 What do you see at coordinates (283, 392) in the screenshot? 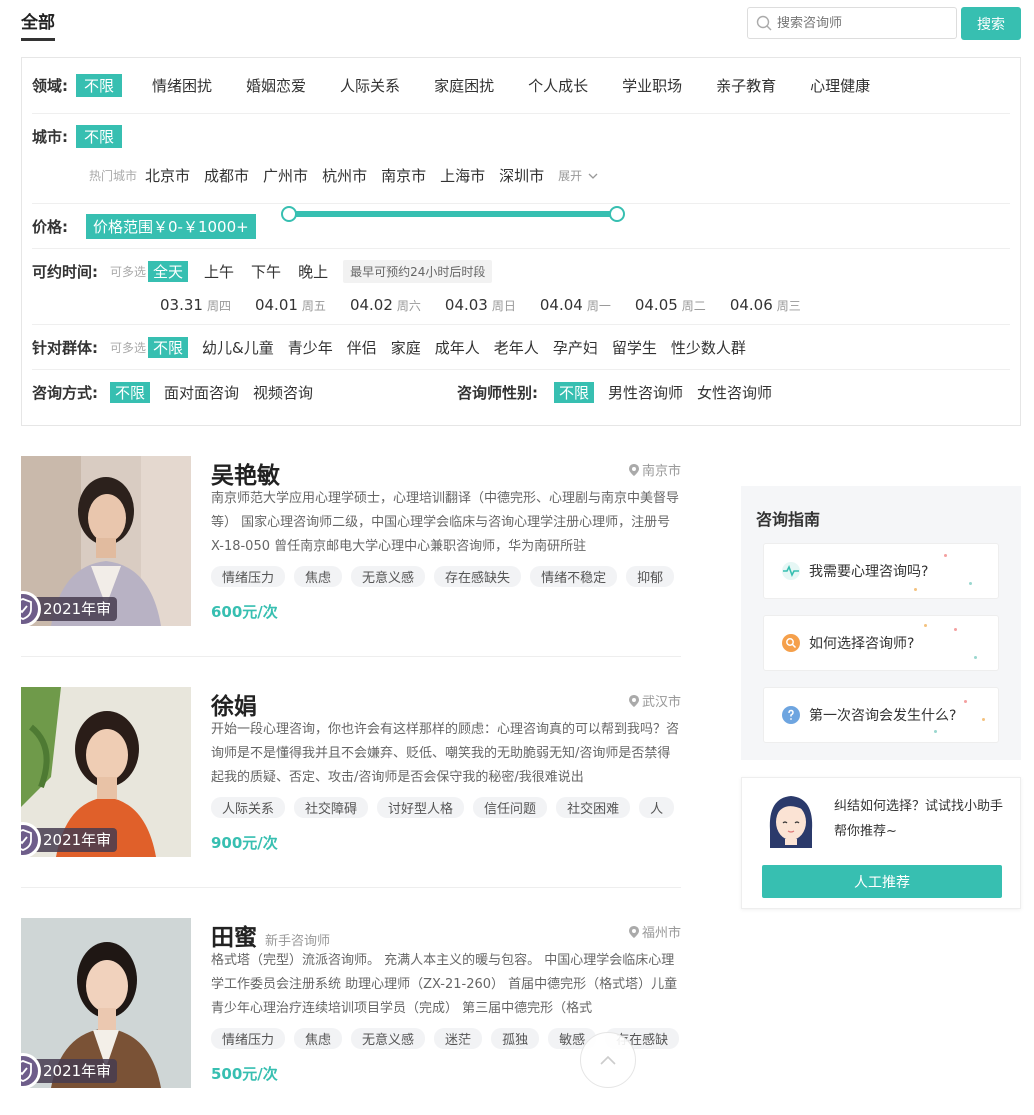
I see `method-option: 视频咨询` at bounding box center [283, 392].